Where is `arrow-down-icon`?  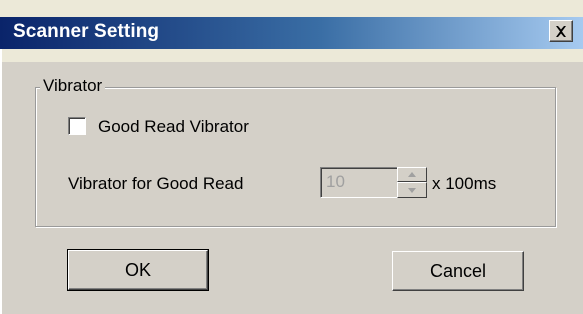
arrow-down-icon is located at coordinates (412, 190).